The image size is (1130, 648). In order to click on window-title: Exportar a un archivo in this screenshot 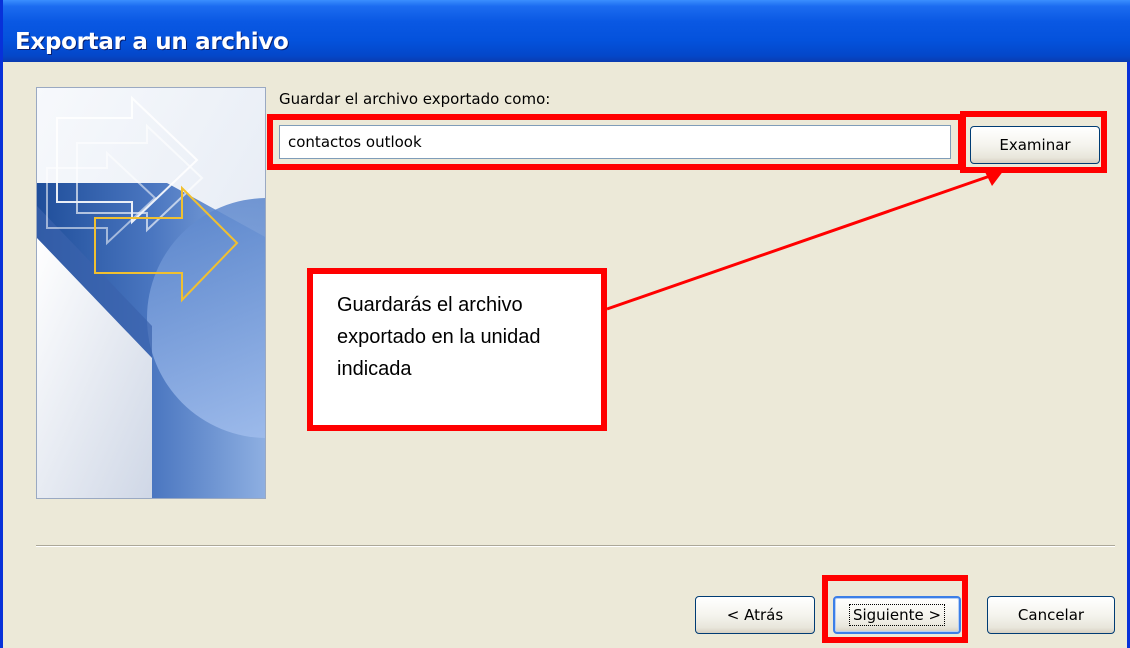, I will do `click(152, 42)`.